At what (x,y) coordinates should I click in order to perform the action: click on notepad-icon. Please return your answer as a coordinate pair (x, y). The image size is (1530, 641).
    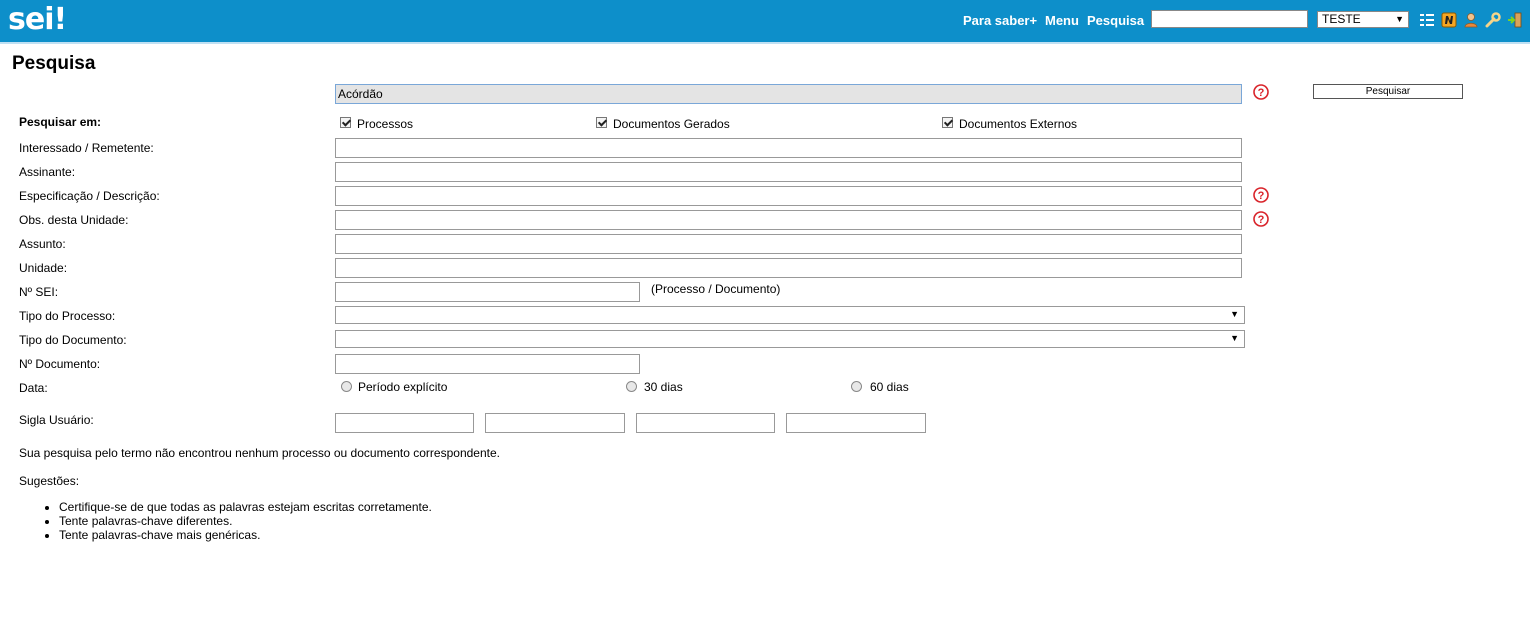
    Looking at the image, I should click on (1449, 20).